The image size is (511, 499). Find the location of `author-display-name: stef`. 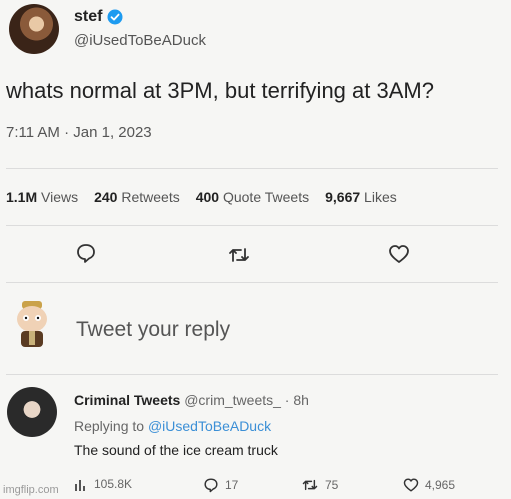

author-display-name: stef is located at coordinates (88, 17).